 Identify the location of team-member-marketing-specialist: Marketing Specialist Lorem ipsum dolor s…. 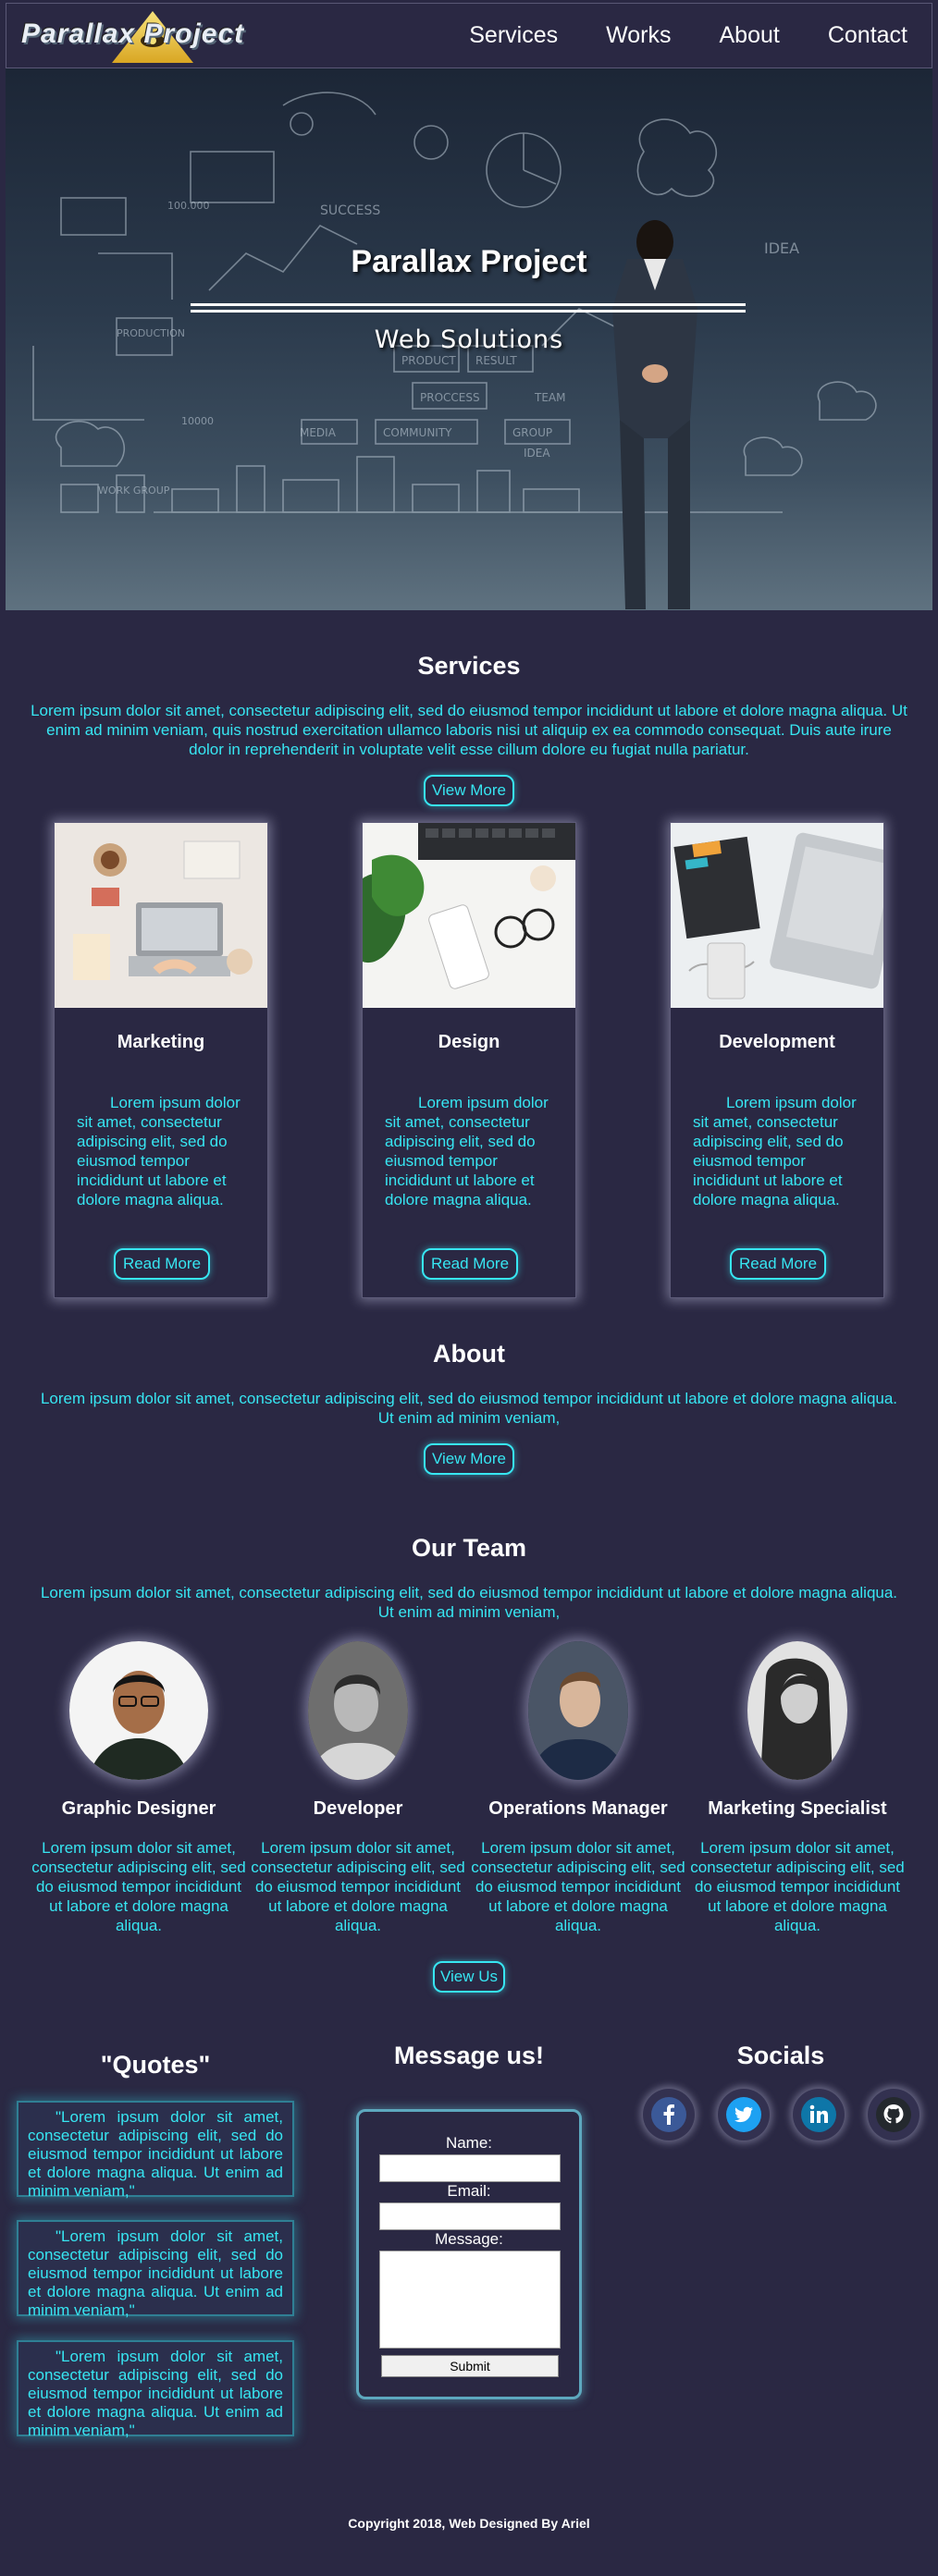
(797, 1788).